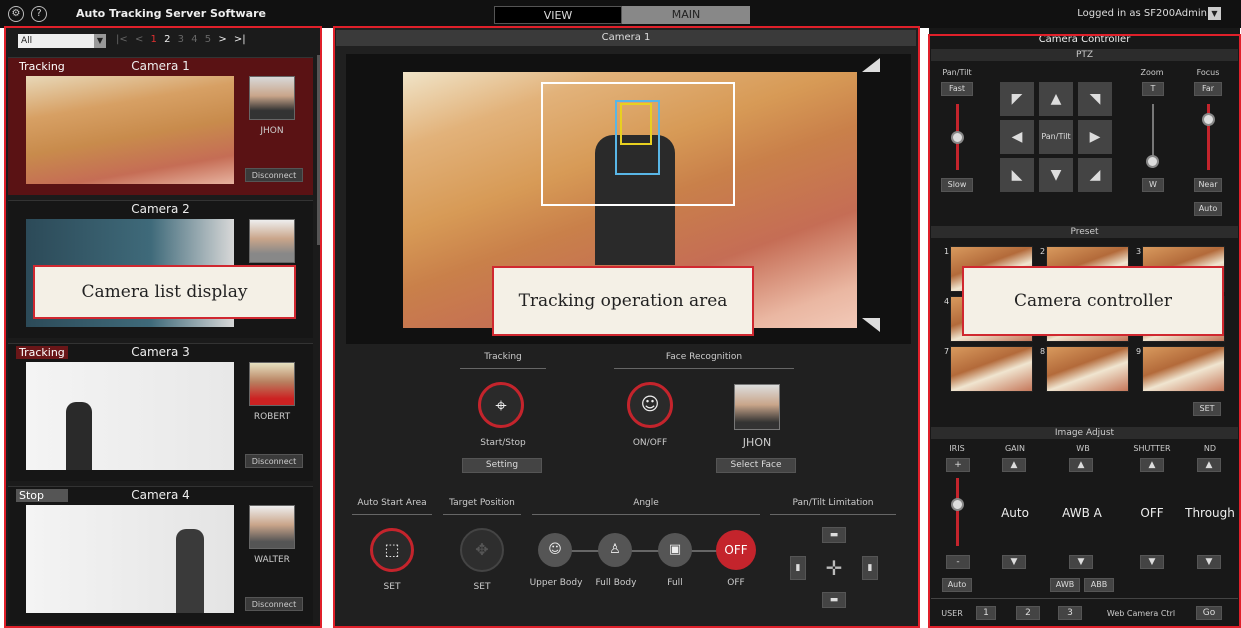 The width and height of the screenshot is (1241, 628). I want to click on settings-icon: ⚙, so click(16, 14).